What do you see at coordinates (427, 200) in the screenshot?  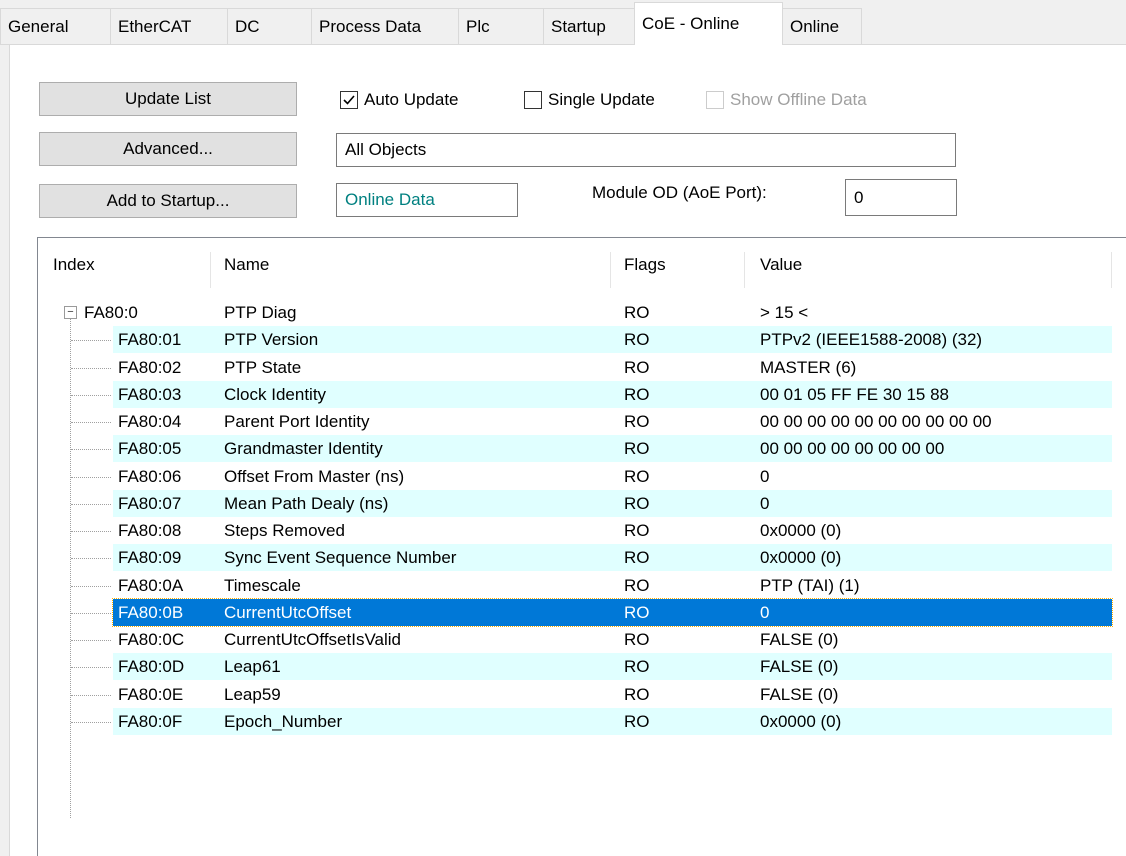 I see `data-mode-field: Online Data` at bounding box center [427, 200].